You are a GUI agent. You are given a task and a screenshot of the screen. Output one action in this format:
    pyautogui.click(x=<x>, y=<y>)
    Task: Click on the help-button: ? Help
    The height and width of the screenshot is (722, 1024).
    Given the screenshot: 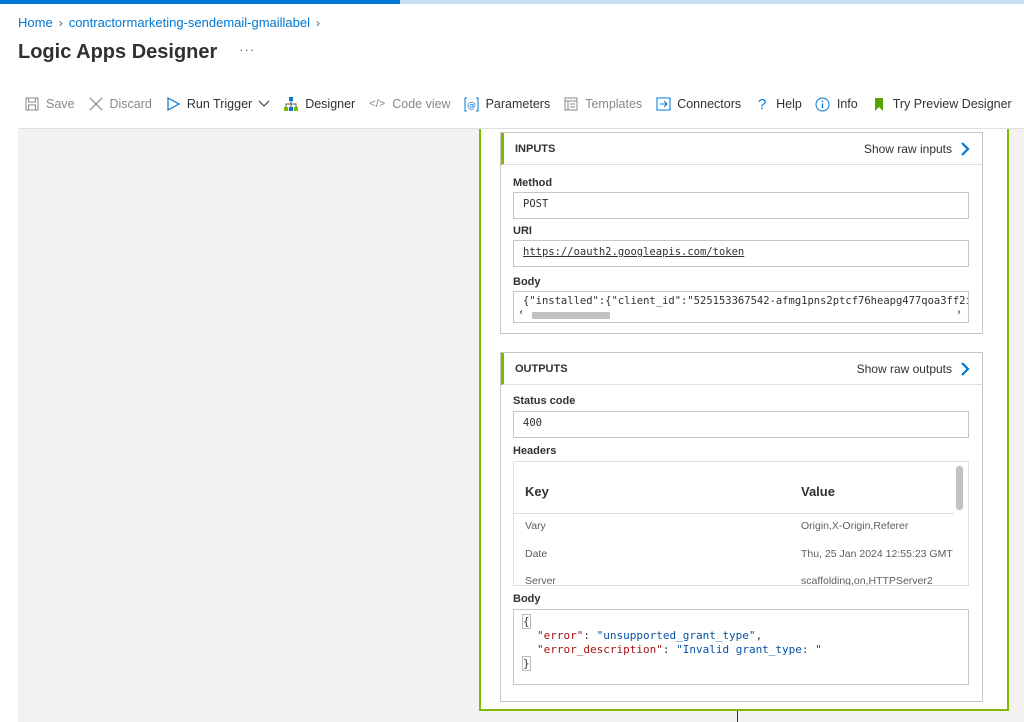 What is the action you would take?
    pyautogui.click(x=778, y=104)
    